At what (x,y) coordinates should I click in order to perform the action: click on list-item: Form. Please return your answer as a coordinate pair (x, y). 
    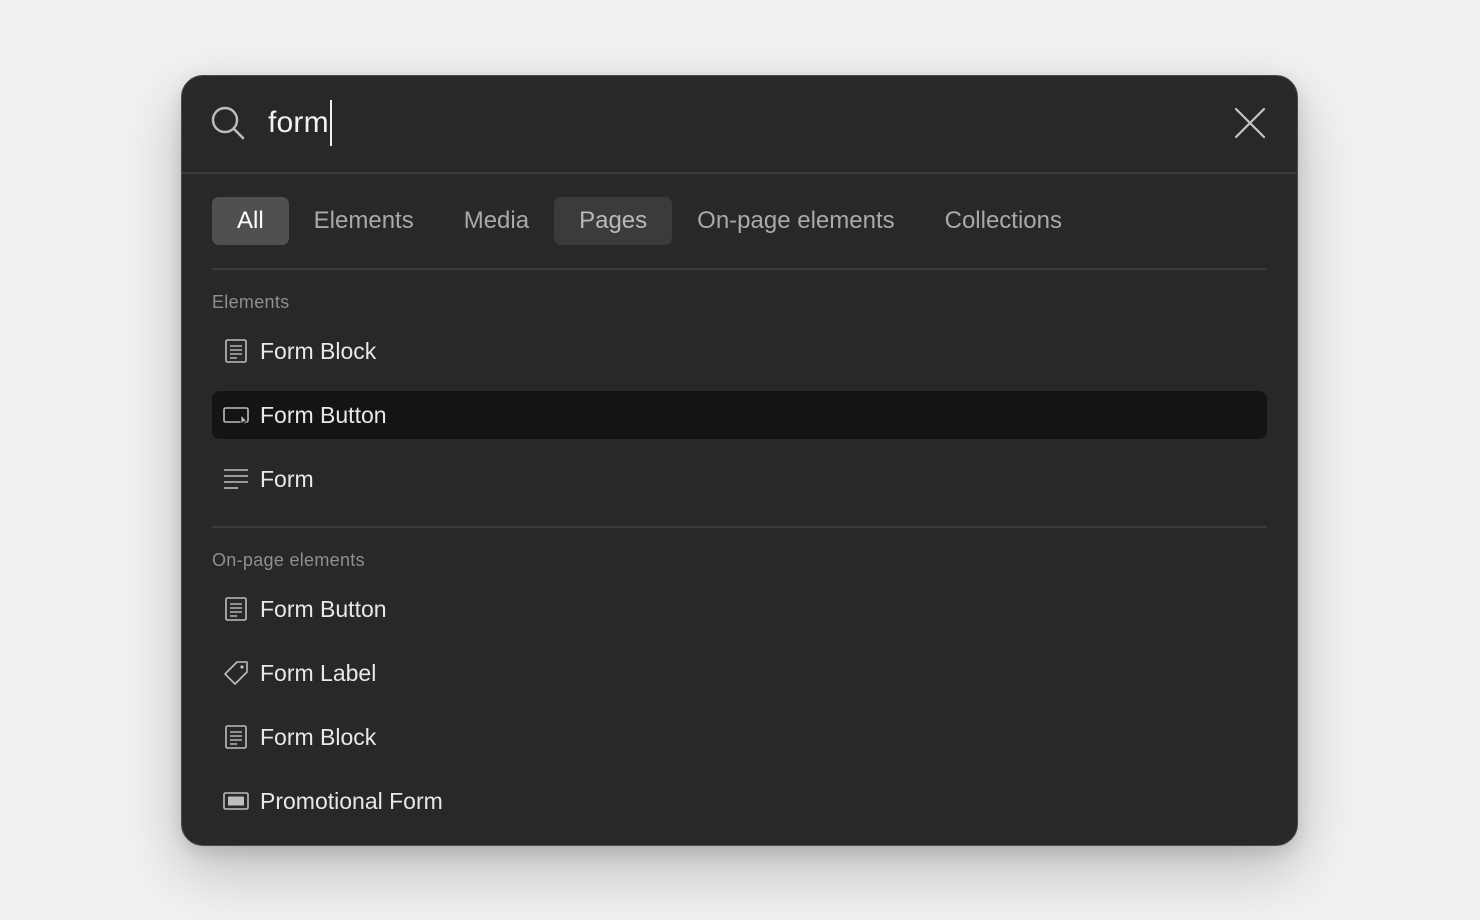
    Looking at the image, I should click on (739, 479).